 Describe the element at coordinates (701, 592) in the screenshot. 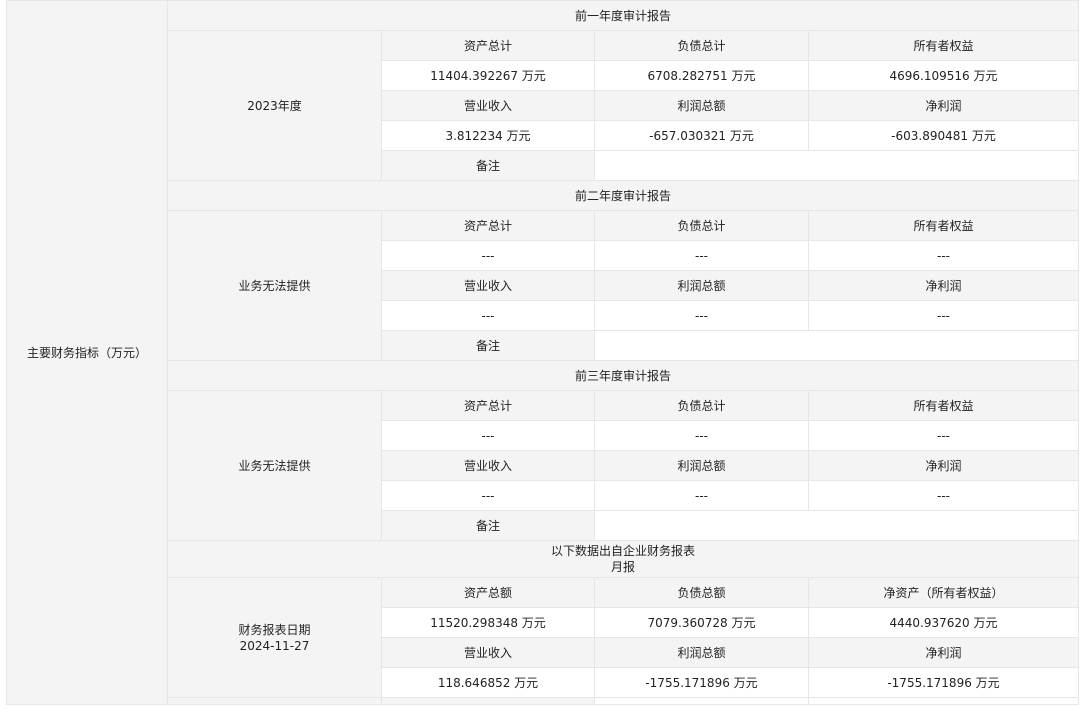

I see `header-total-liabilities: 负债总额` at that location.